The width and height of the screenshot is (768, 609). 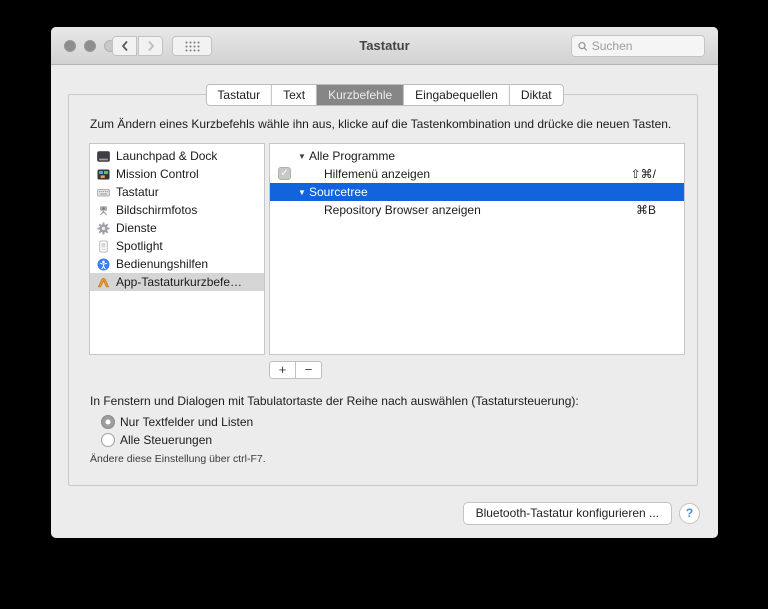 I want to click on radio-selected-icon, so click(x=108, y=422).